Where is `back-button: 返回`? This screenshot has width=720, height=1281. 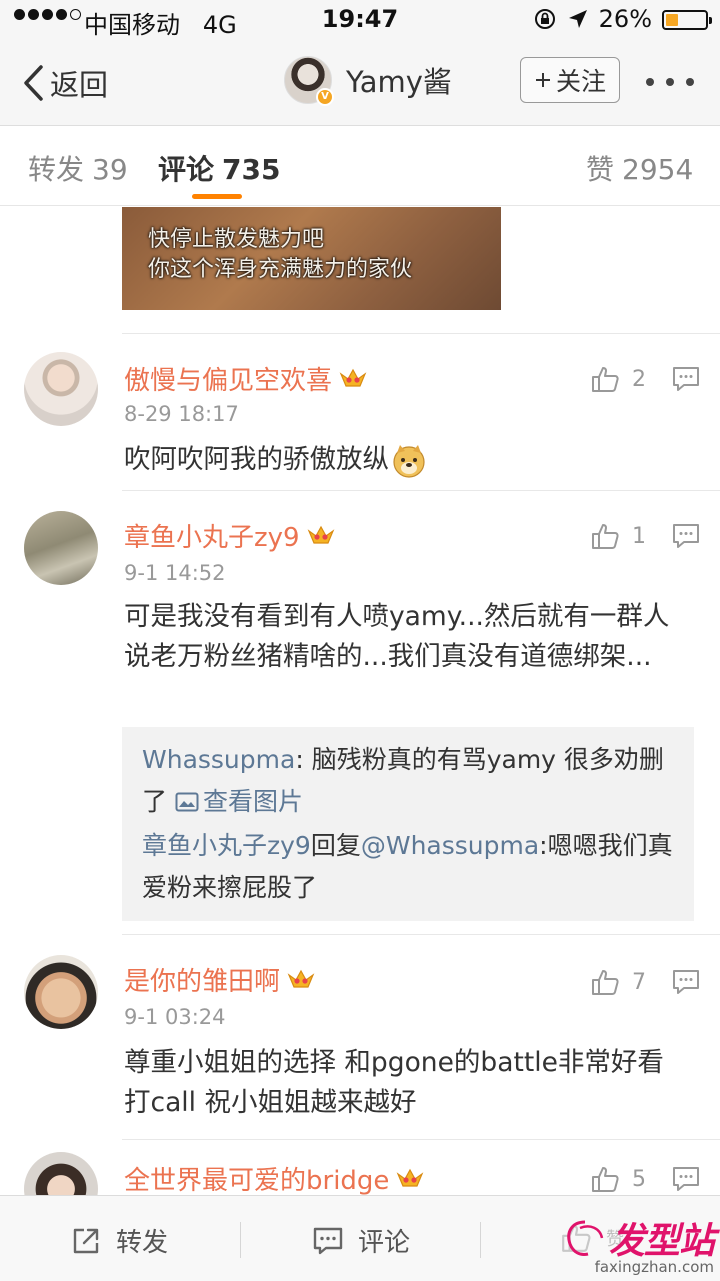 back-button: 返回 is located at coordinates (65, 83).